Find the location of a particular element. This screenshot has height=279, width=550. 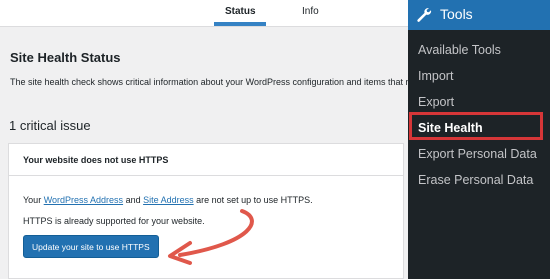

issue-text-suffix: are not set up to use HTTPS. is located at coordinates (253, 200).